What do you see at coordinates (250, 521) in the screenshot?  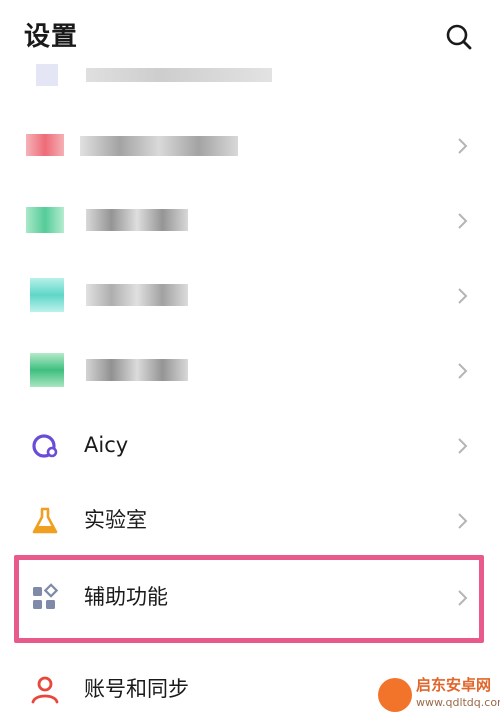 I see `settings-item-lab: 实验室` at bounding box center [250, 521].